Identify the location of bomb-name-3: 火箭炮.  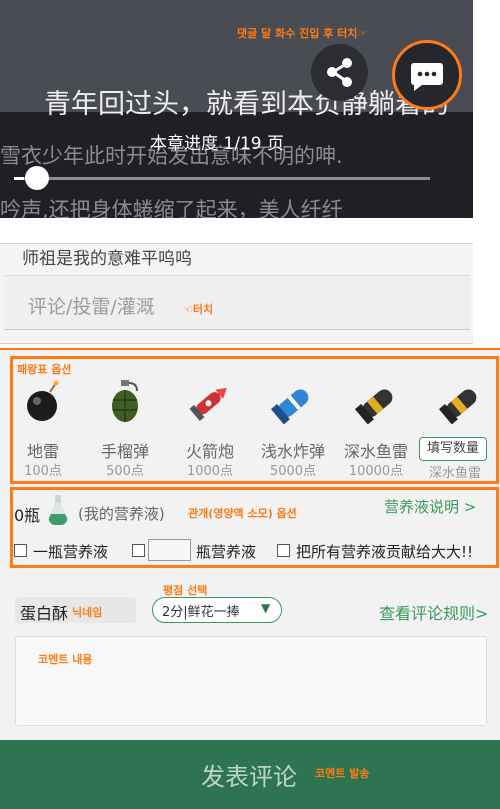
(209, 451).